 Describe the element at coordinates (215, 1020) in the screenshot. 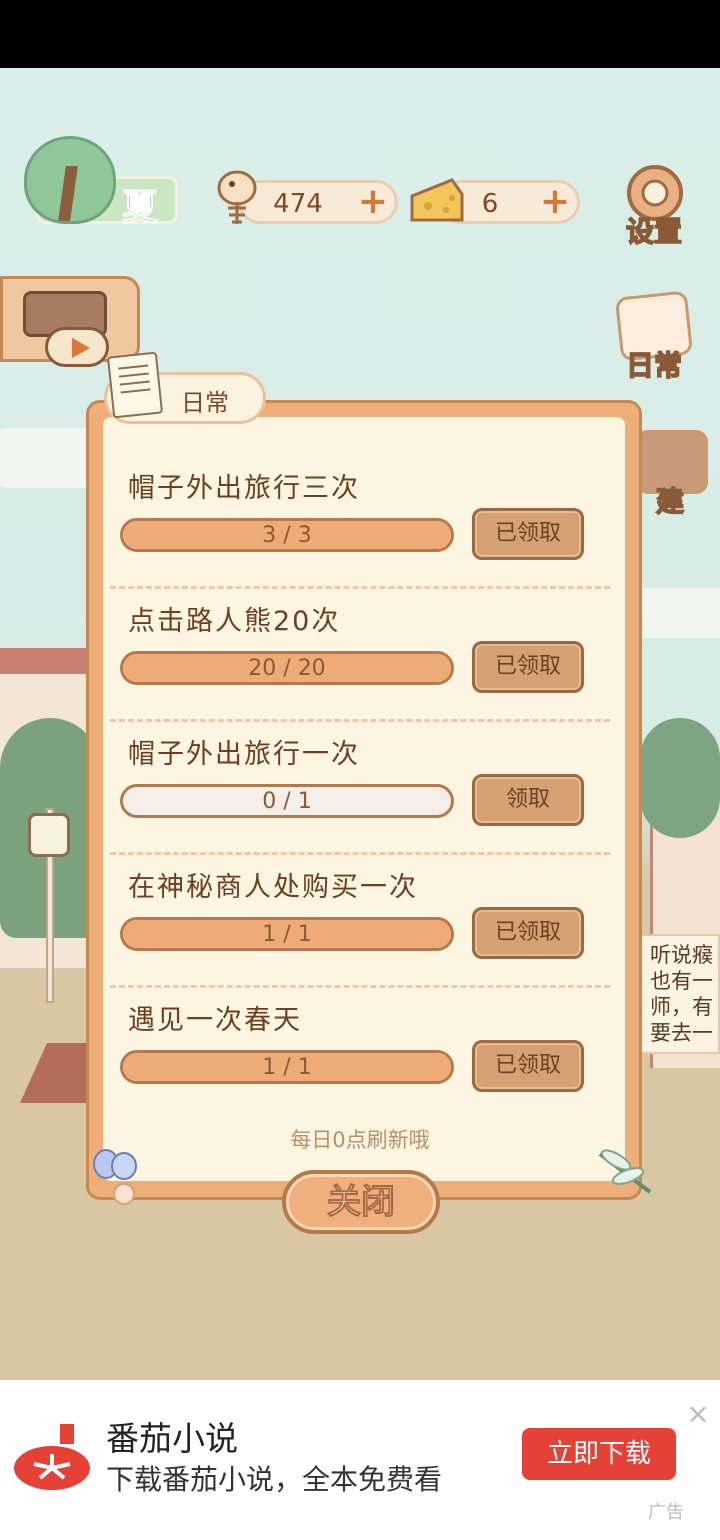

I see `task-title: 遇见一次春天` at that location.